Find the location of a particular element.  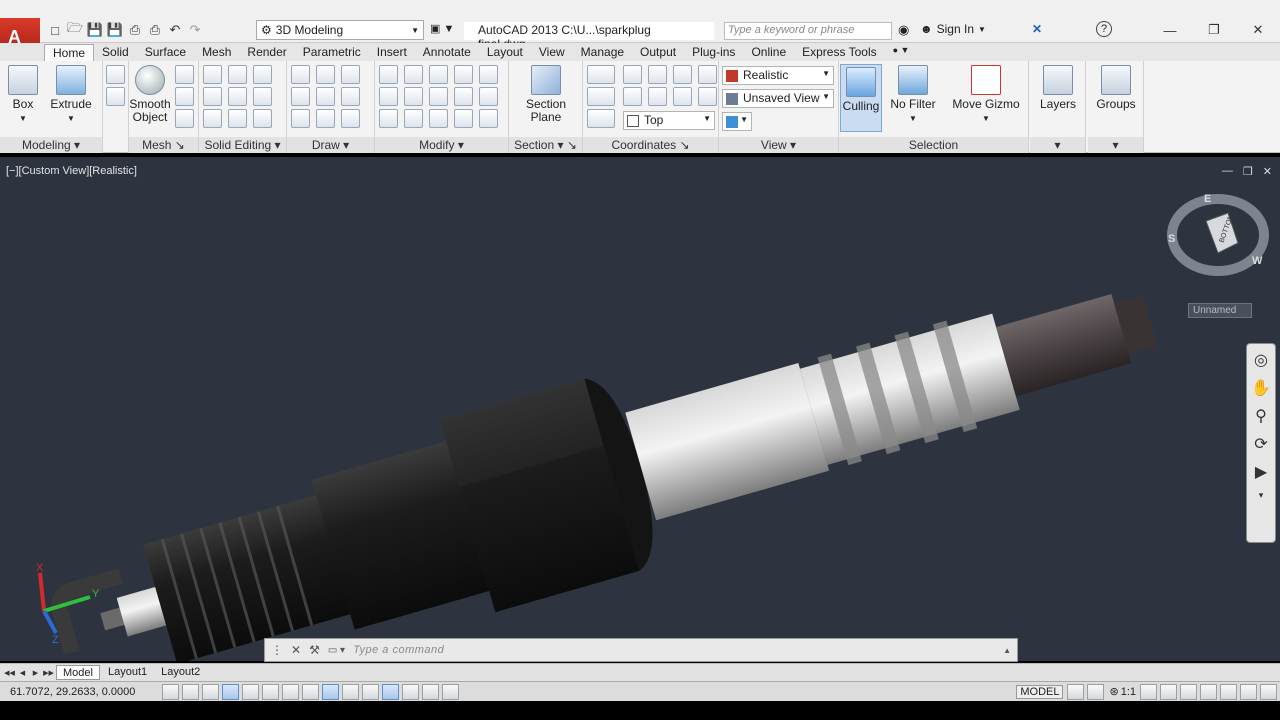

tab-output: Output is located at coordinates (658, 52).